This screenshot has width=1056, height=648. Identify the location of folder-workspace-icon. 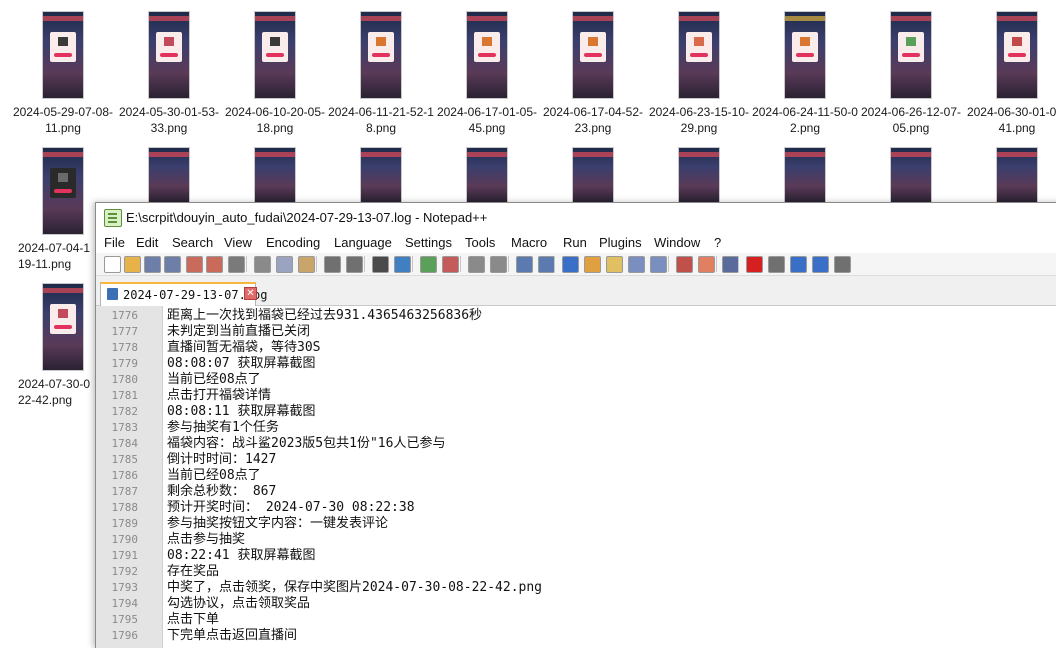
(684, 264).